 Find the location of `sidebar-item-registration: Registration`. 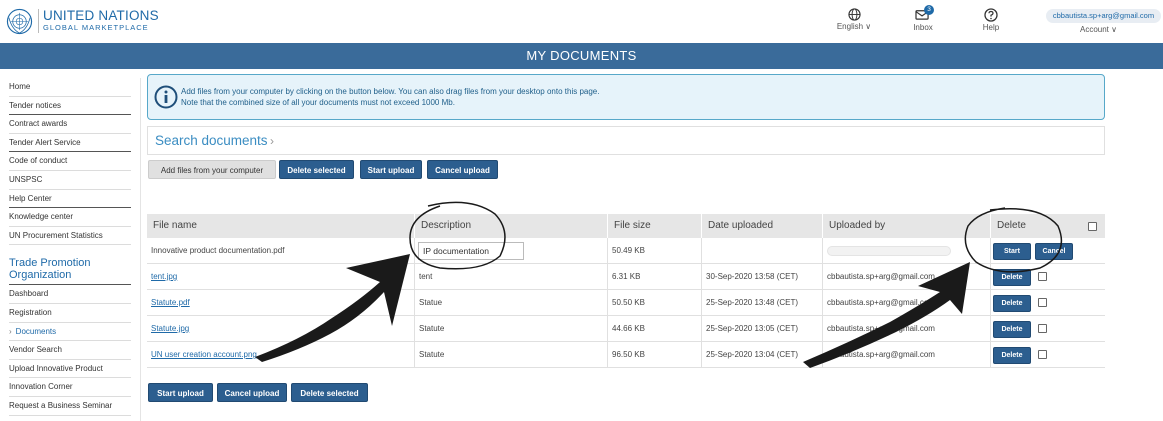

sidebar-item-registration: Registration is located at coordinates (70, 313).